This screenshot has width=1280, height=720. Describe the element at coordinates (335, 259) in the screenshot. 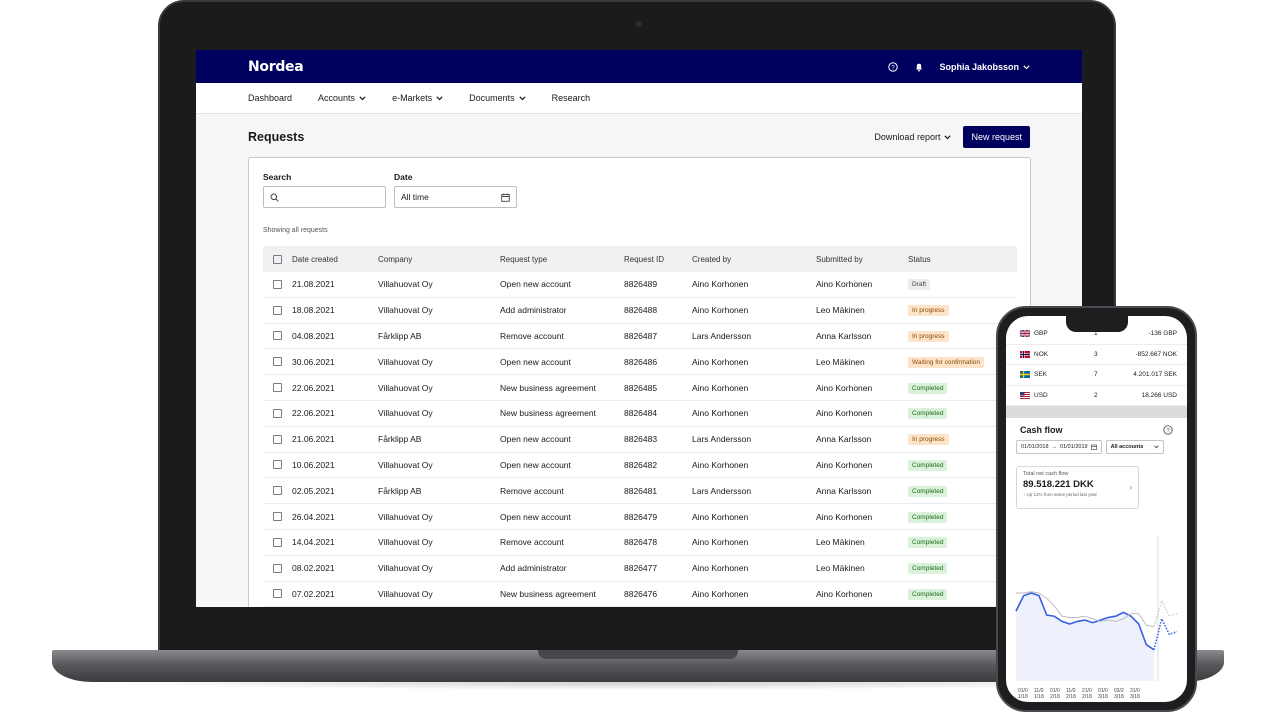

I see `header-date-created: Date created` at that location.